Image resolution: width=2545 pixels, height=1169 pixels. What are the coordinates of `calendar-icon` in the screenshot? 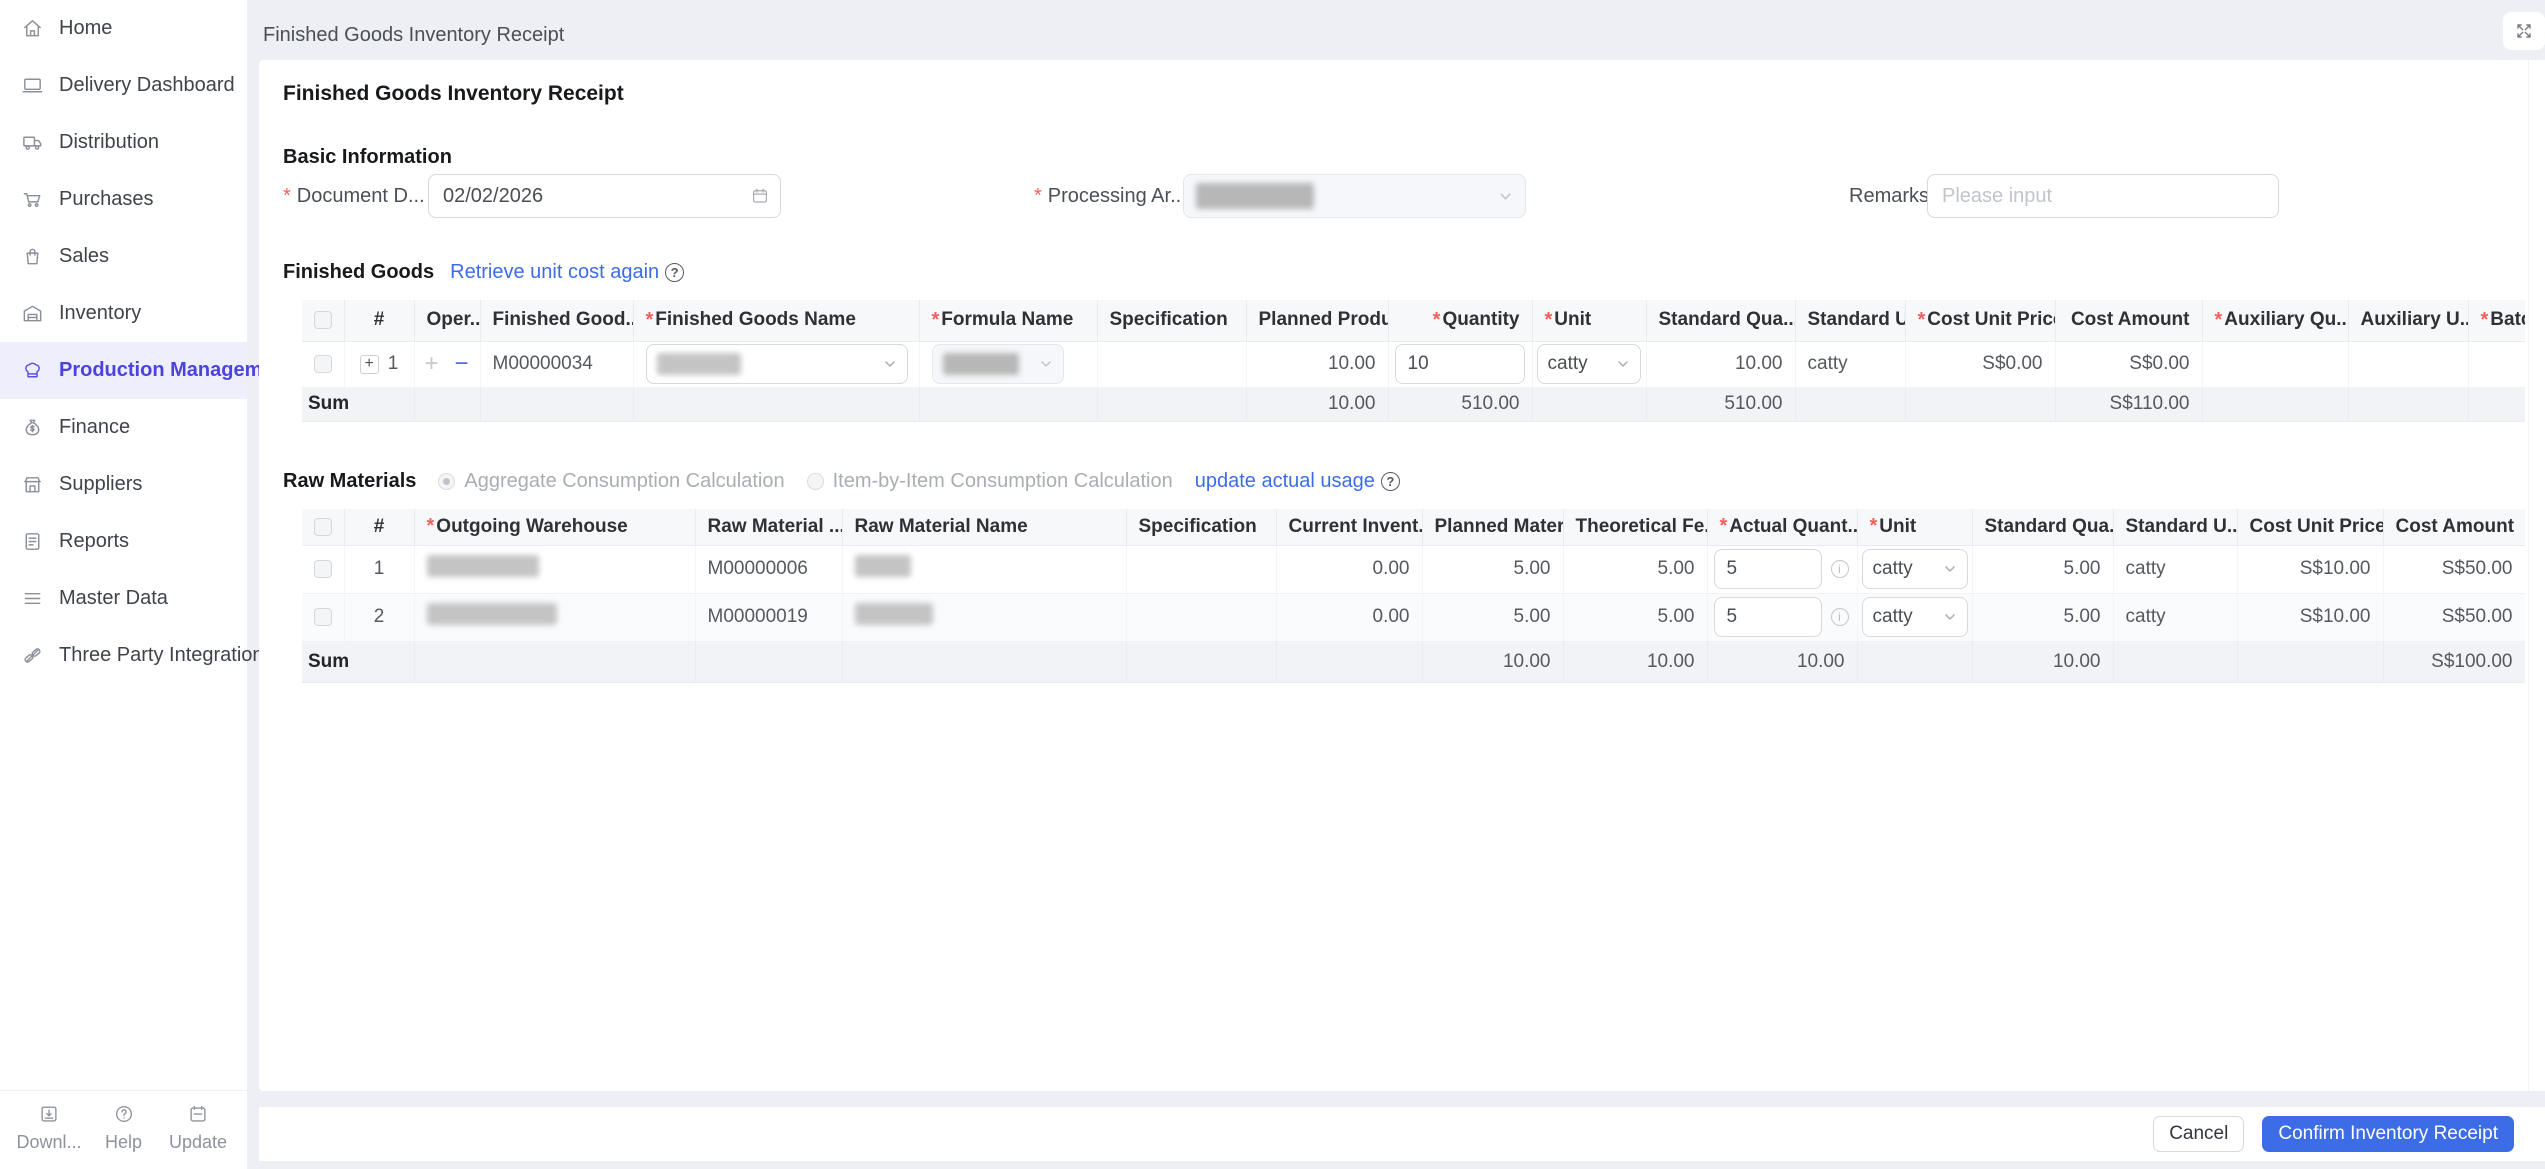 It's located at (760, 196).